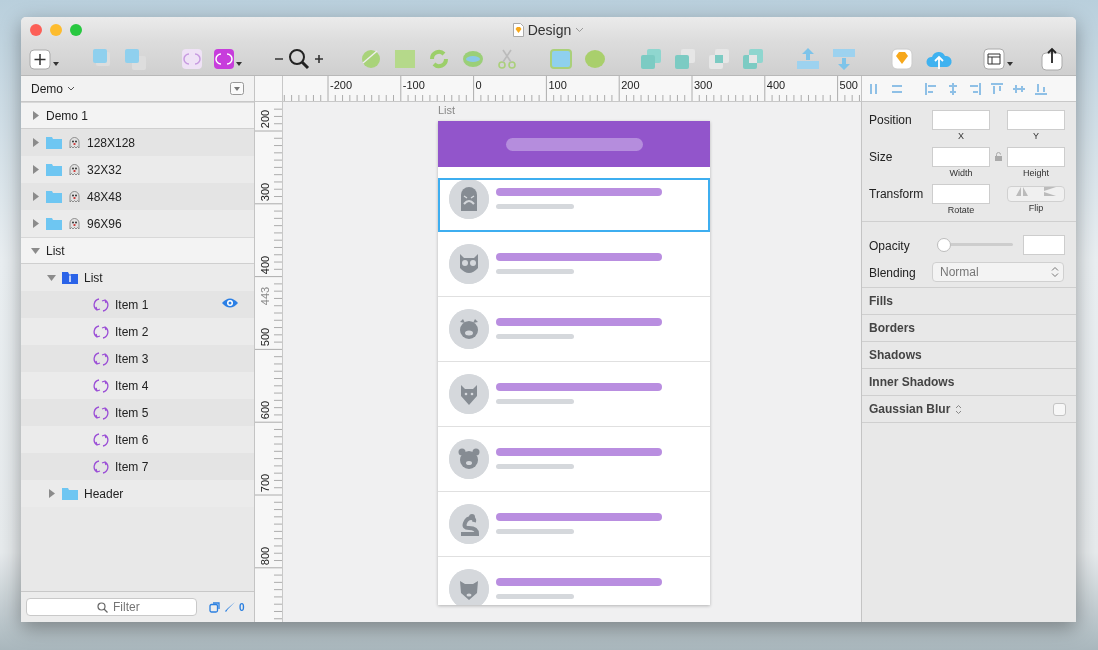  I want to click on layer-name: Item 1, so click(132, 304).